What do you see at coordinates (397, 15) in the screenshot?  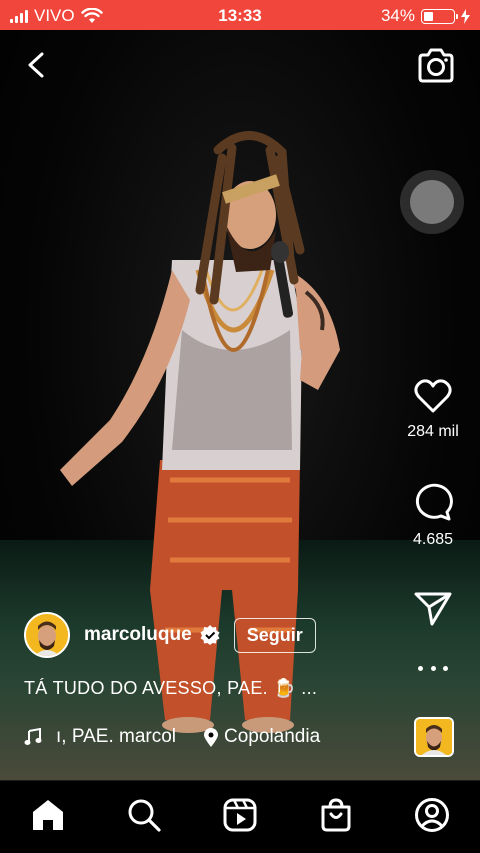 I see `battery-percent: 34%` at bounding box center [397, 15].